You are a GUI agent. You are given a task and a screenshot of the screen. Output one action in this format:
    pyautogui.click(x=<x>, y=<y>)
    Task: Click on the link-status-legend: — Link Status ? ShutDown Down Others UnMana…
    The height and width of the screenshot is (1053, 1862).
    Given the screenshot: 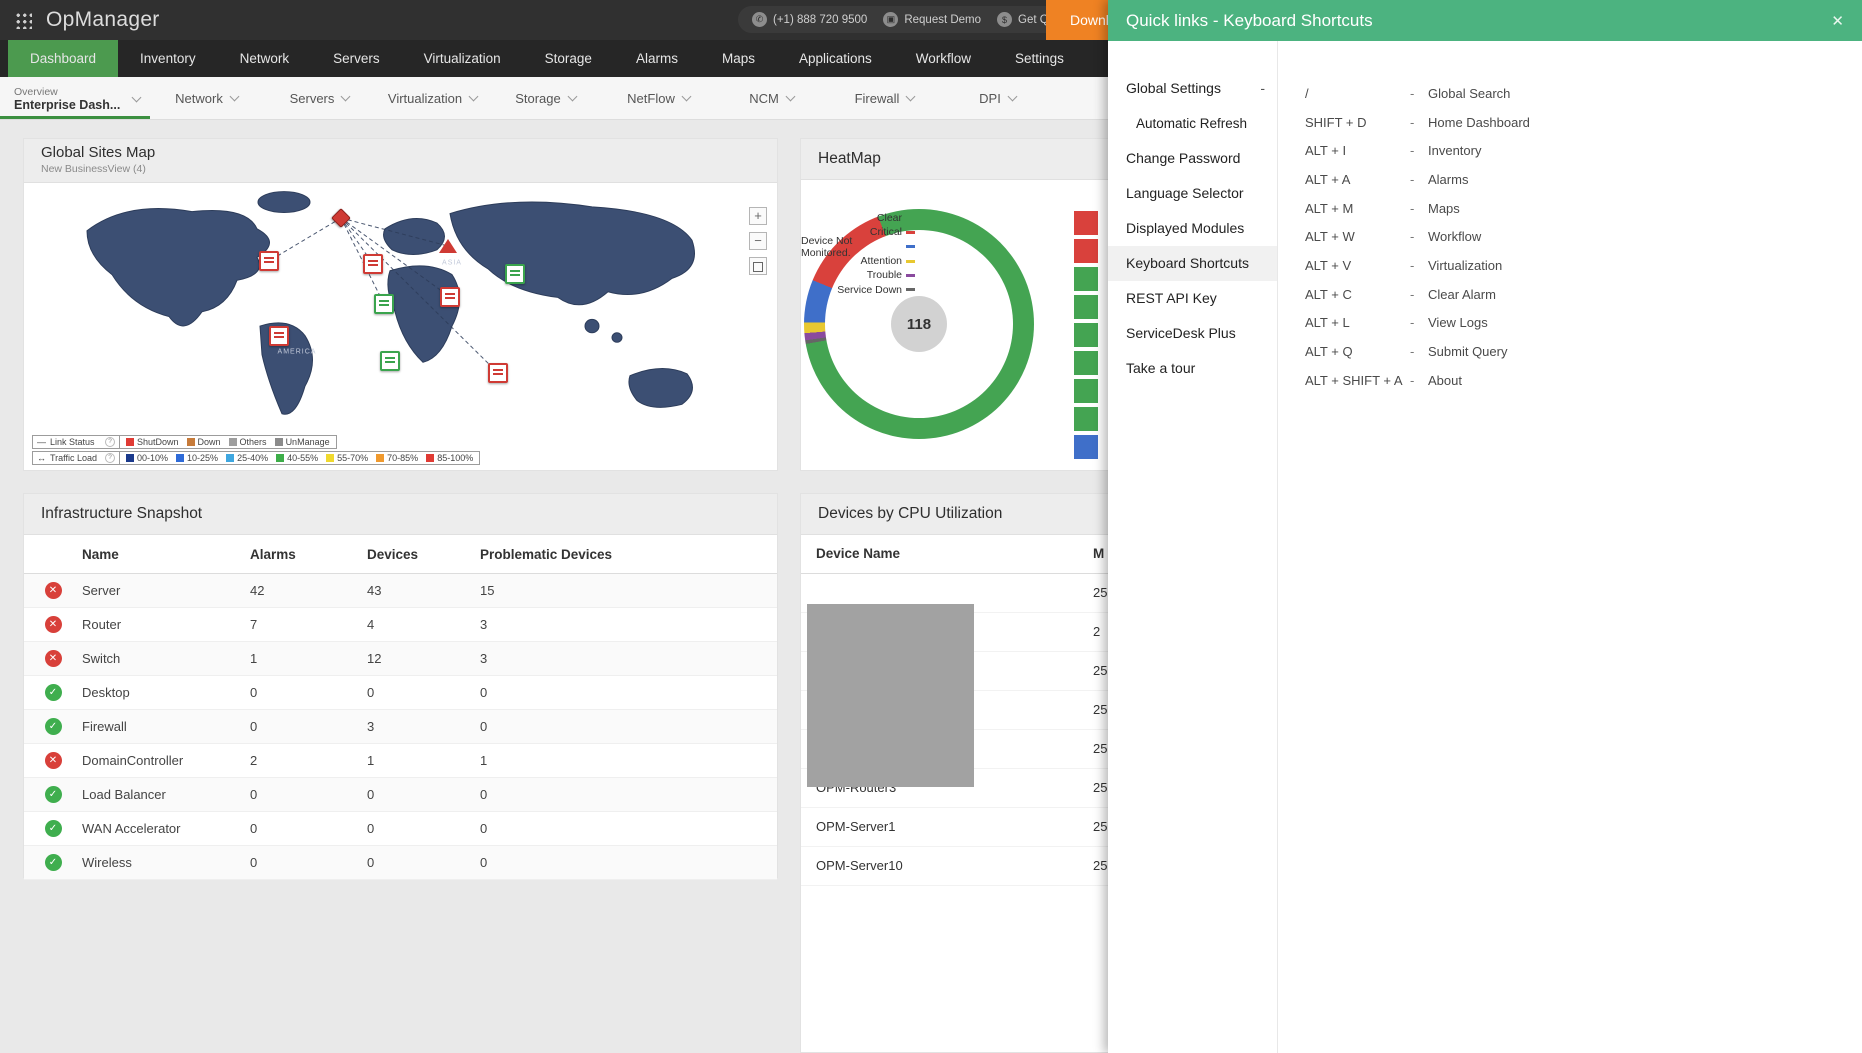 What is the action you would take?
    pyautogui.click(x=256, y=442)
    